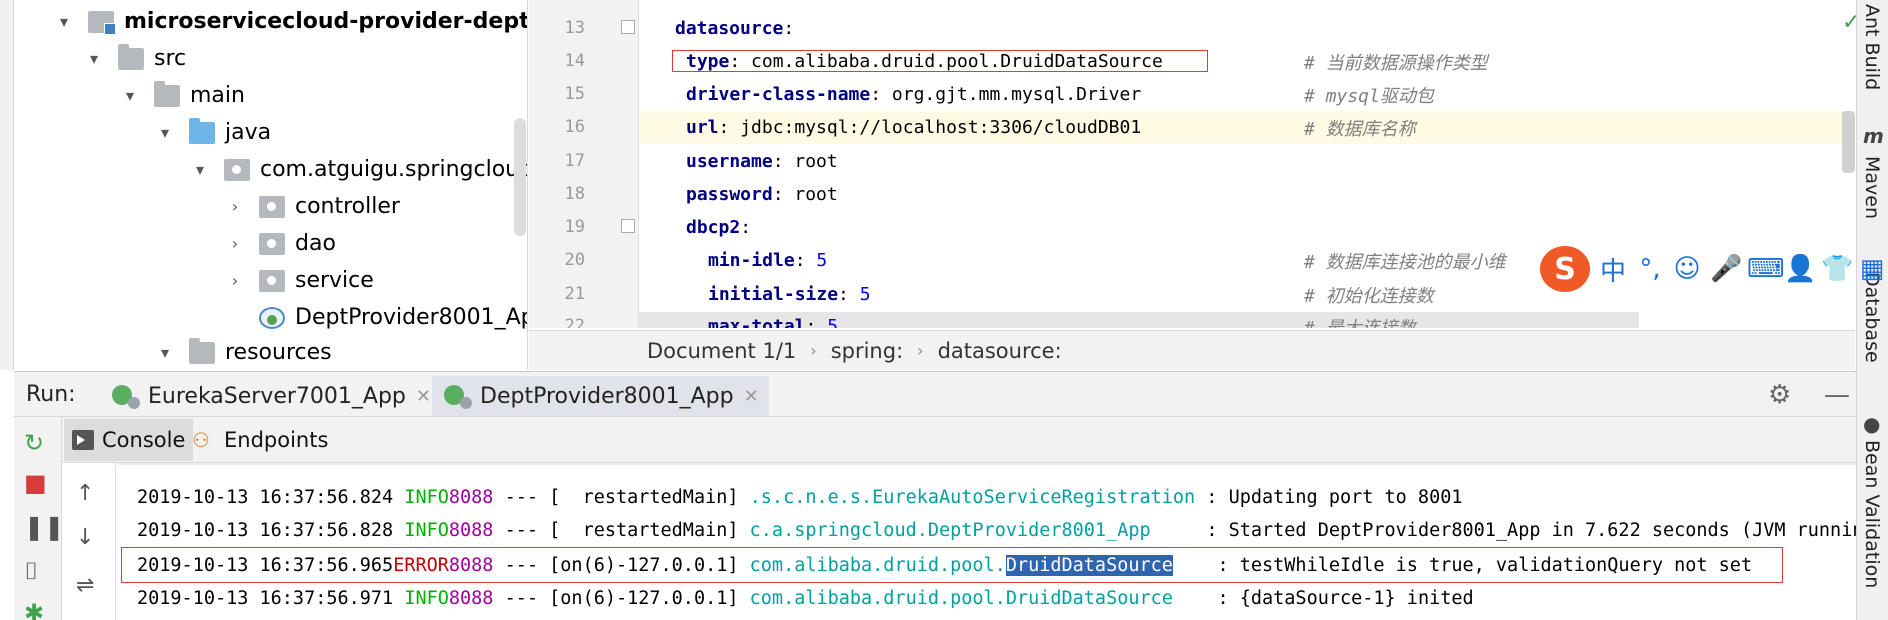  Describe the element at coordinates (959, 440) in the screenshot. I see `console-tabs: Console ⚇ Endpoints` at that location.